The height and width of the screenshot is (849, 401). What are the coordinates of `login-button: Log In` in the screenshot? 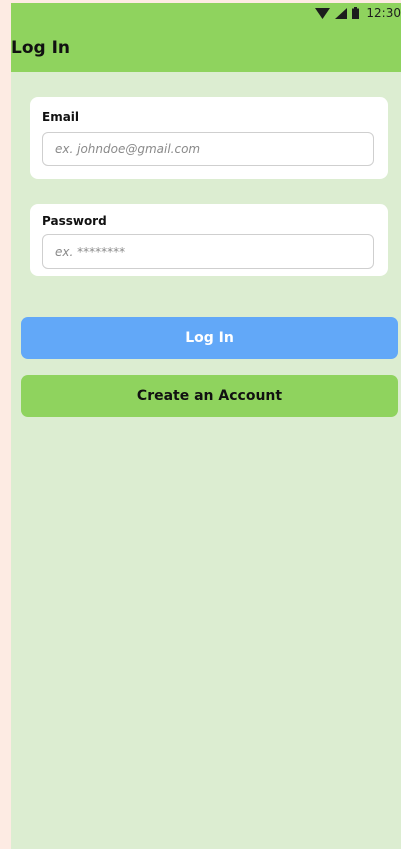 It's located at (209, 338).